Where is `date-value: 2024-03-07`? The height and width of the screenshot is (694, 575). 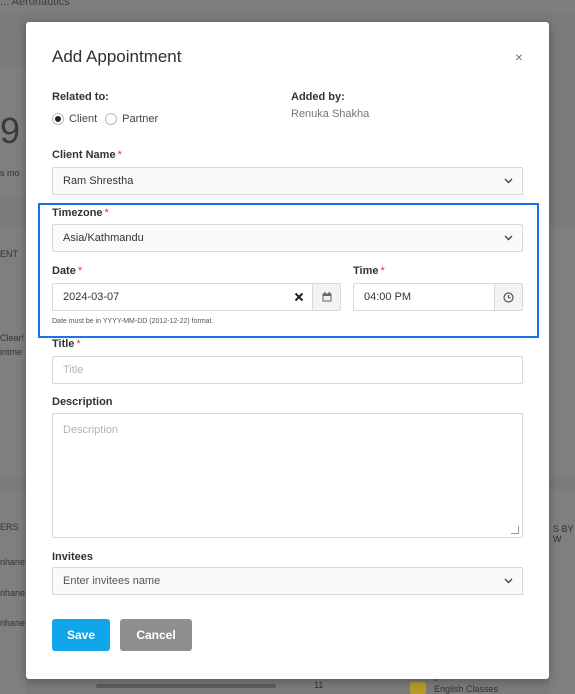 date-value: 2024-03-07 is located at coordinates (91, 297).